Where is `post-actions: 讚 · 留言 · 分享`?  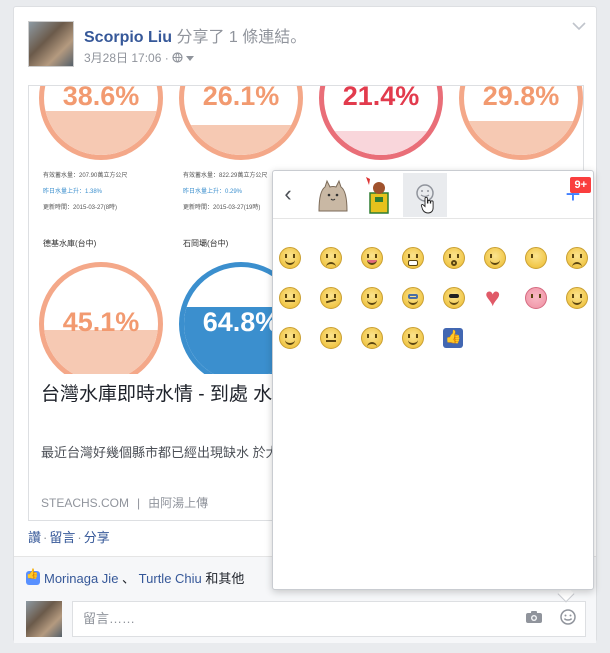
post-actions: 讚 · 留言 · 分享 is located at coordinates (69, 536).